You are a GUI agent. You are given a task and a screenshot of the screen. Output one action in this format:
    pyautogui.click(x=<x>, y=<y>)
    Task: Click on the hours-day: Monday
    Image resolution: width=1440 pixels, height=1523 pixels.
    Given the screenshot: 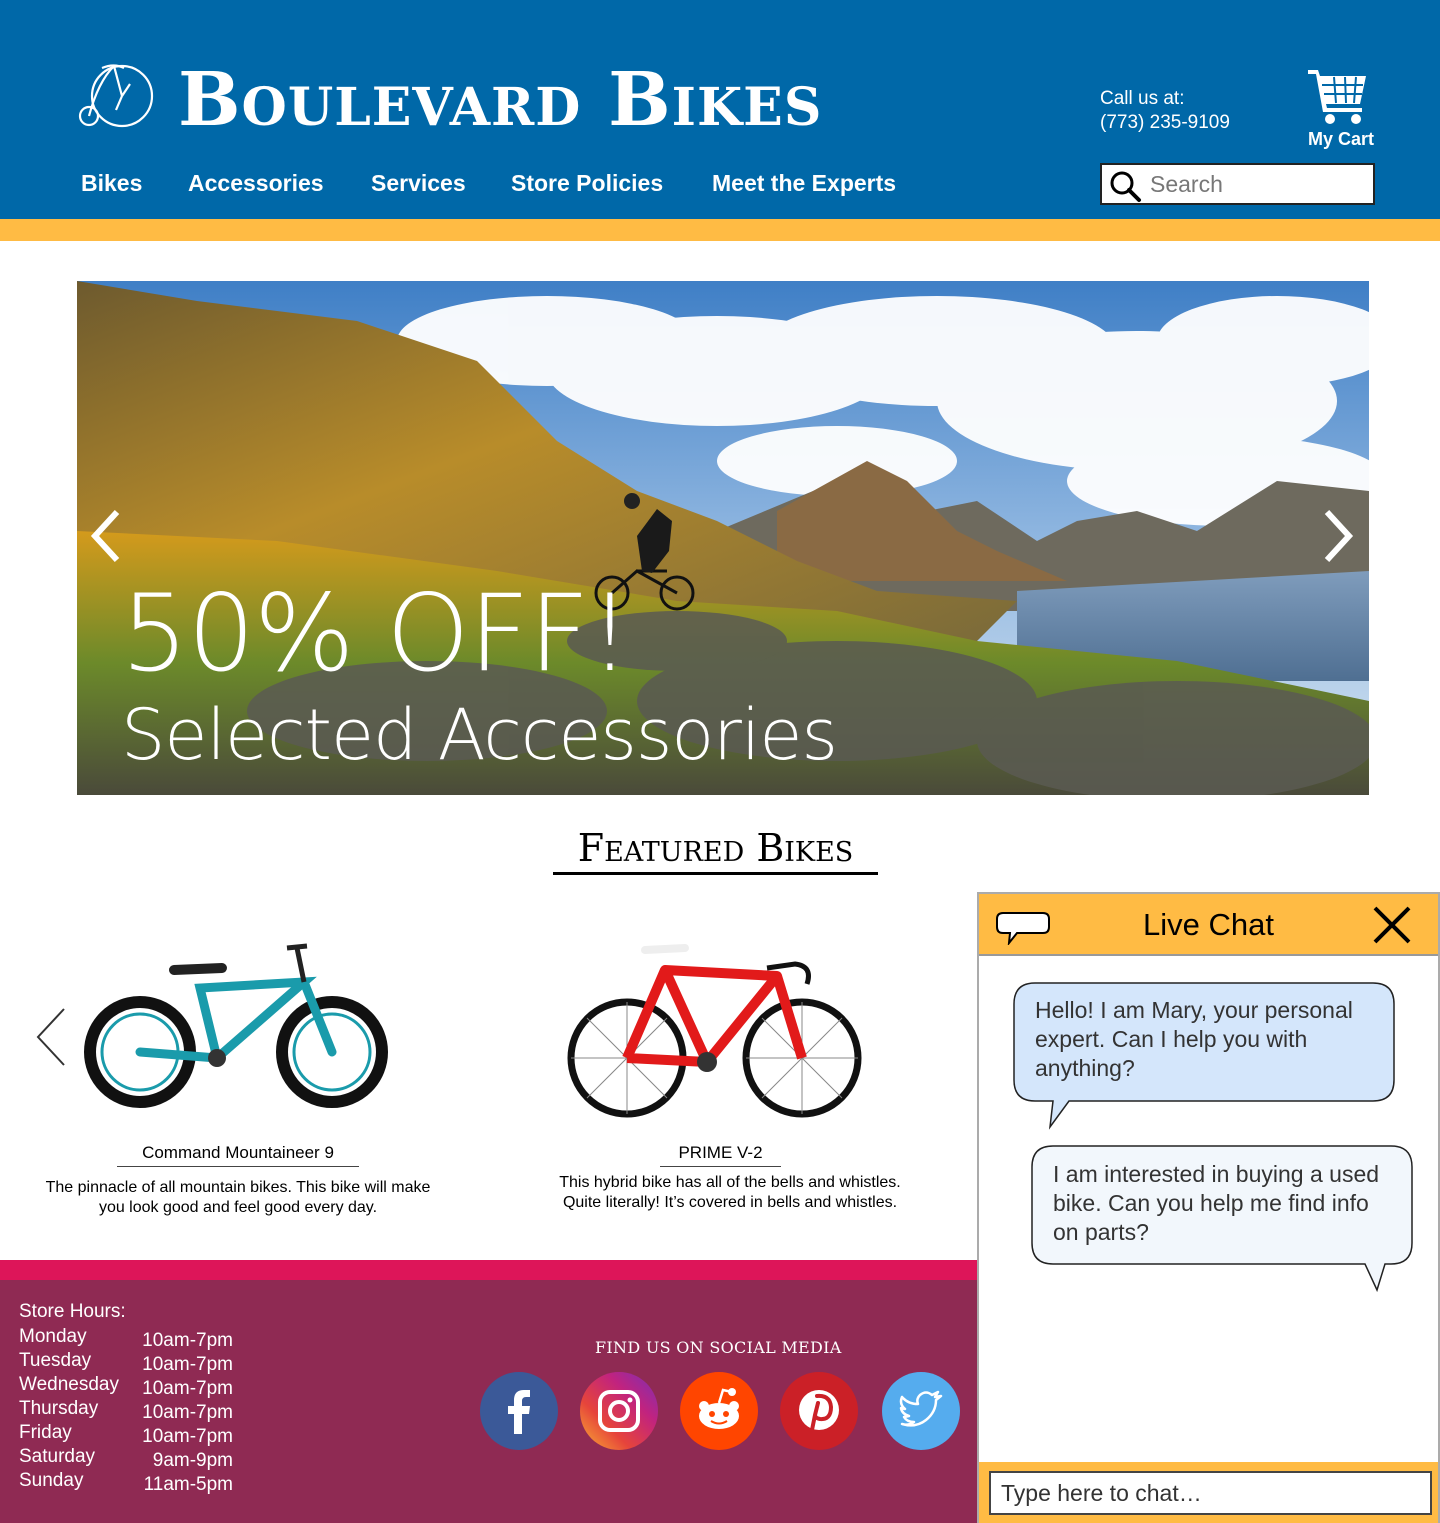 What is the action you would take?
    pyautogui.click(x=53, y=1336)
    